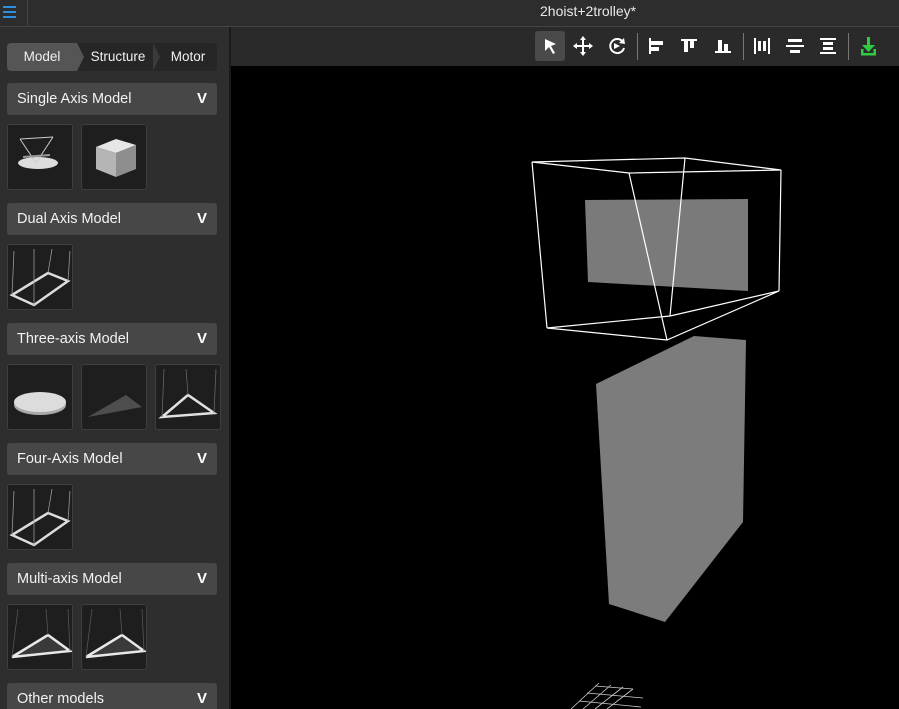 Image resolution: width=899 pixels, height=709 pixels. Describe the element at coordinates (868, 46) in the screenshot. I see `download-icon` at that location.